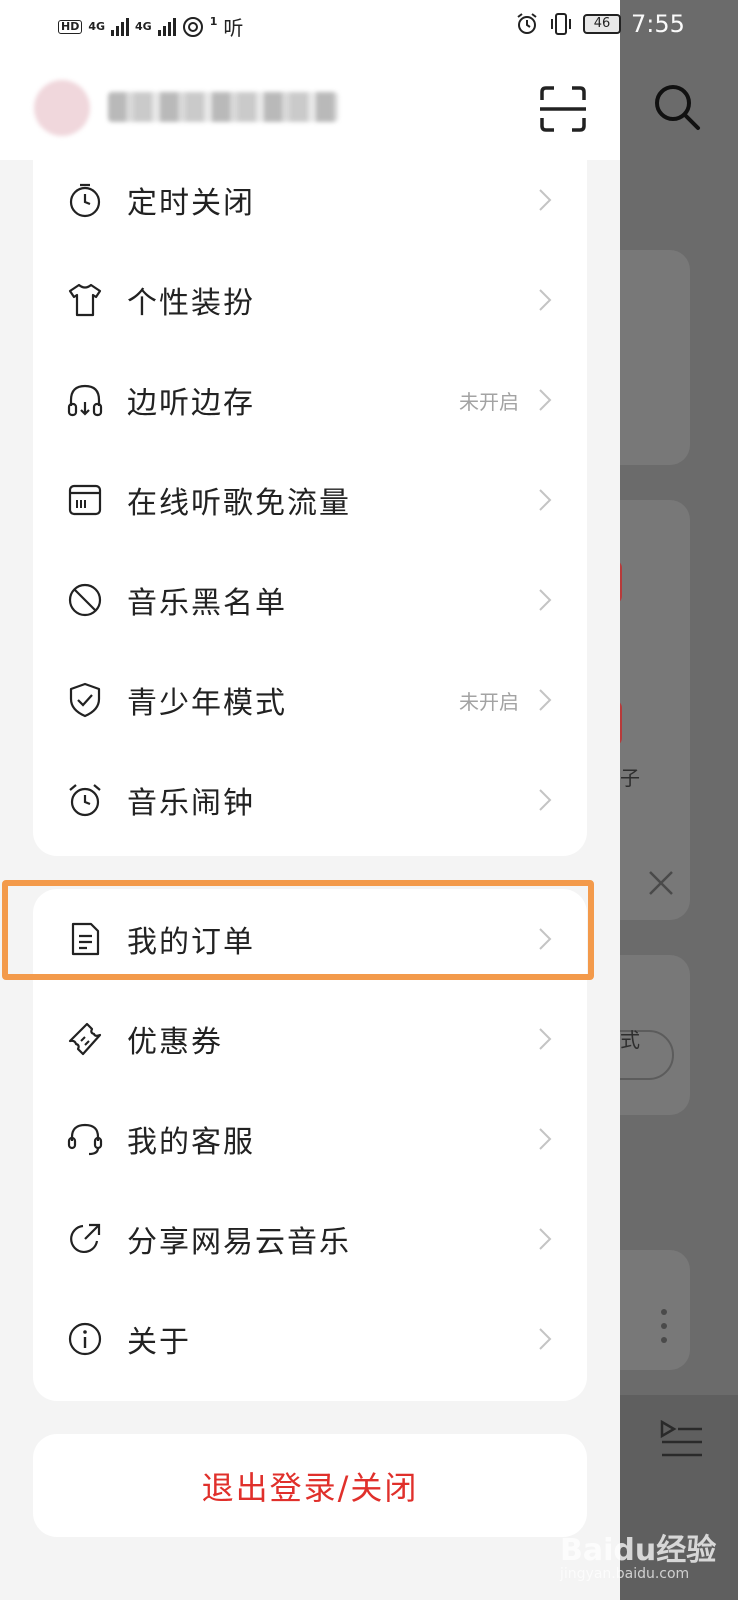  I want to click on menu-item-coupons: 优惠券, so click(310, 1039).